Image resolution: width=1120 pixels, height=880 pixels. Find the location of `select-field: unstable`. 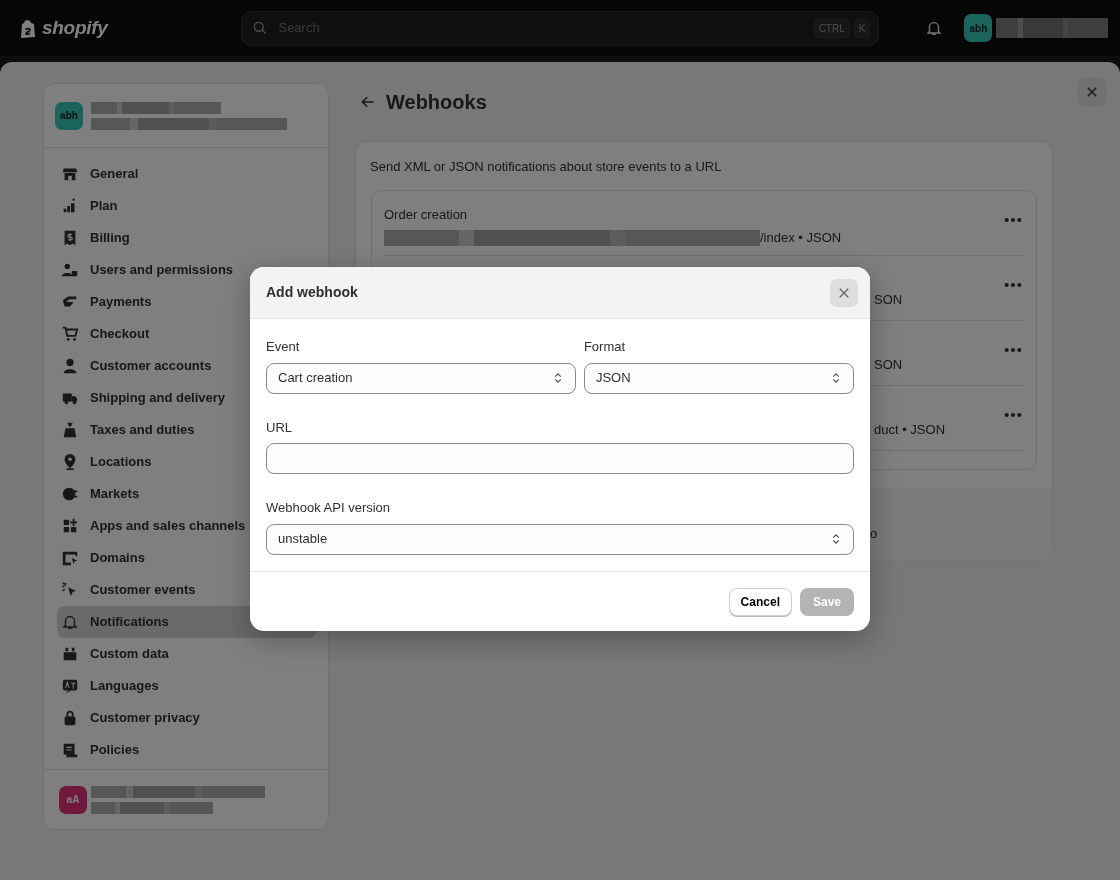

select-field: unstable is located at coordinates (560, 539).